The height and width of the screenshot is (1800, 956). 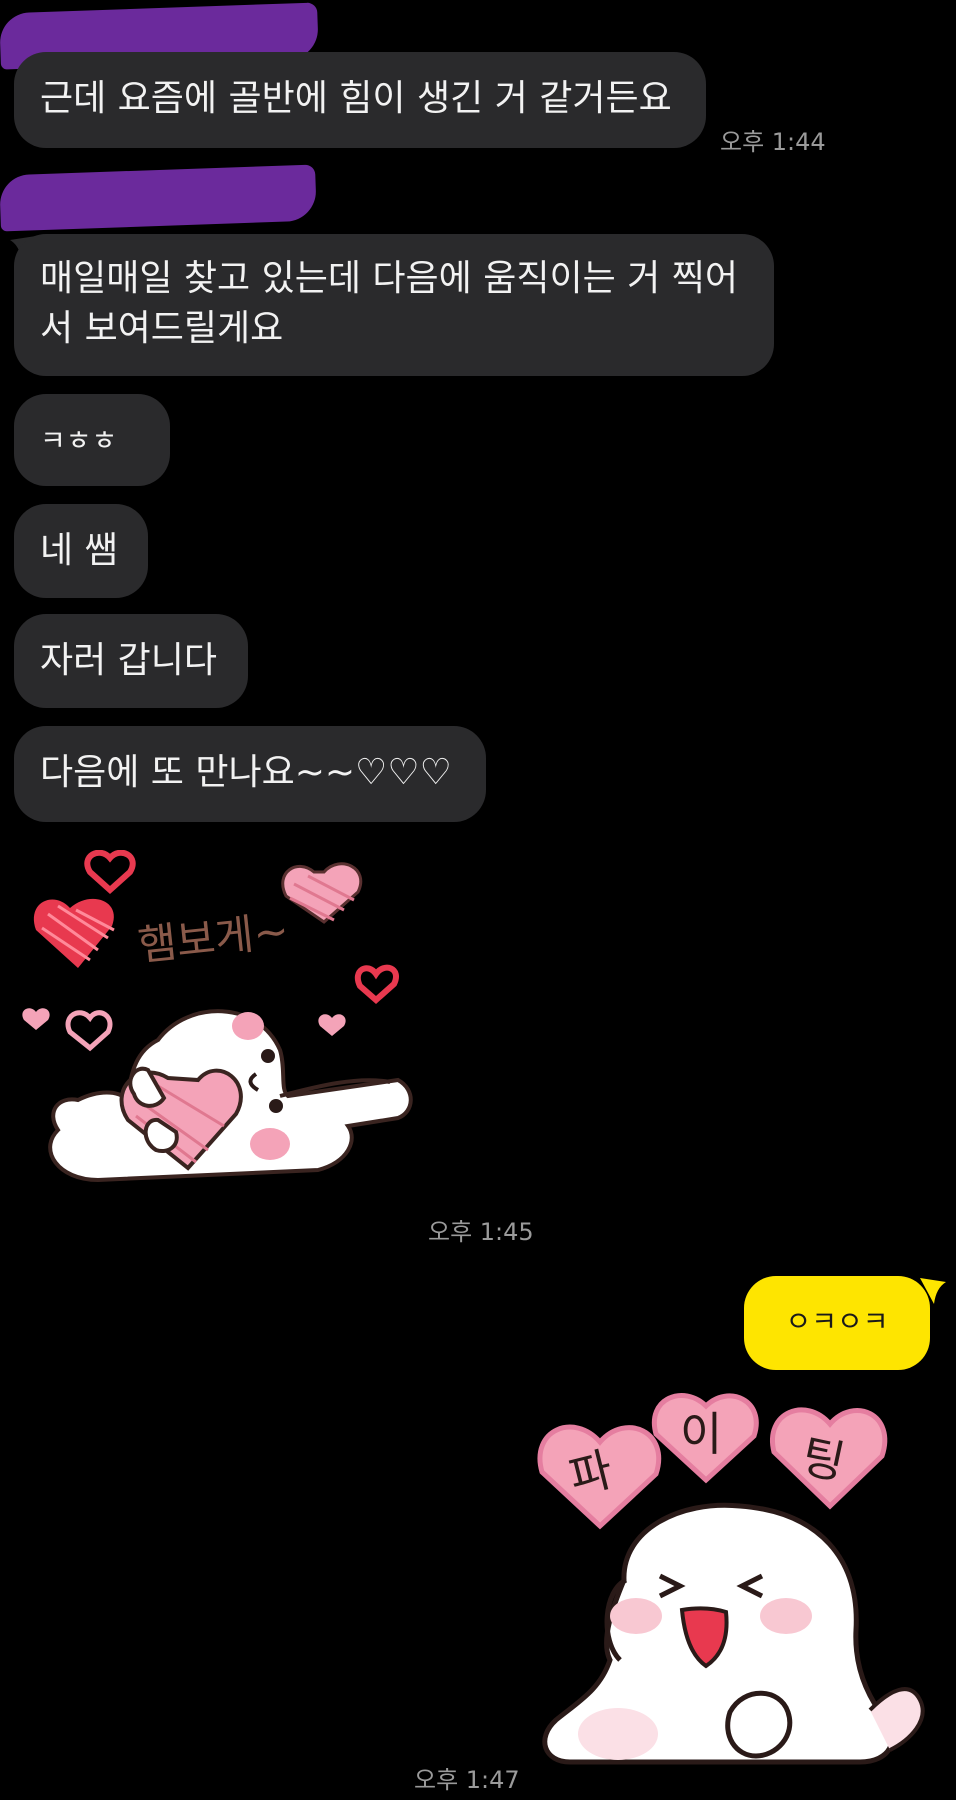 What do you see at coordinates (217, 1016) in the screenshot?
I see `bunny-heart-sticker-image: 햄보게~` at bounding box center [217, 1016].